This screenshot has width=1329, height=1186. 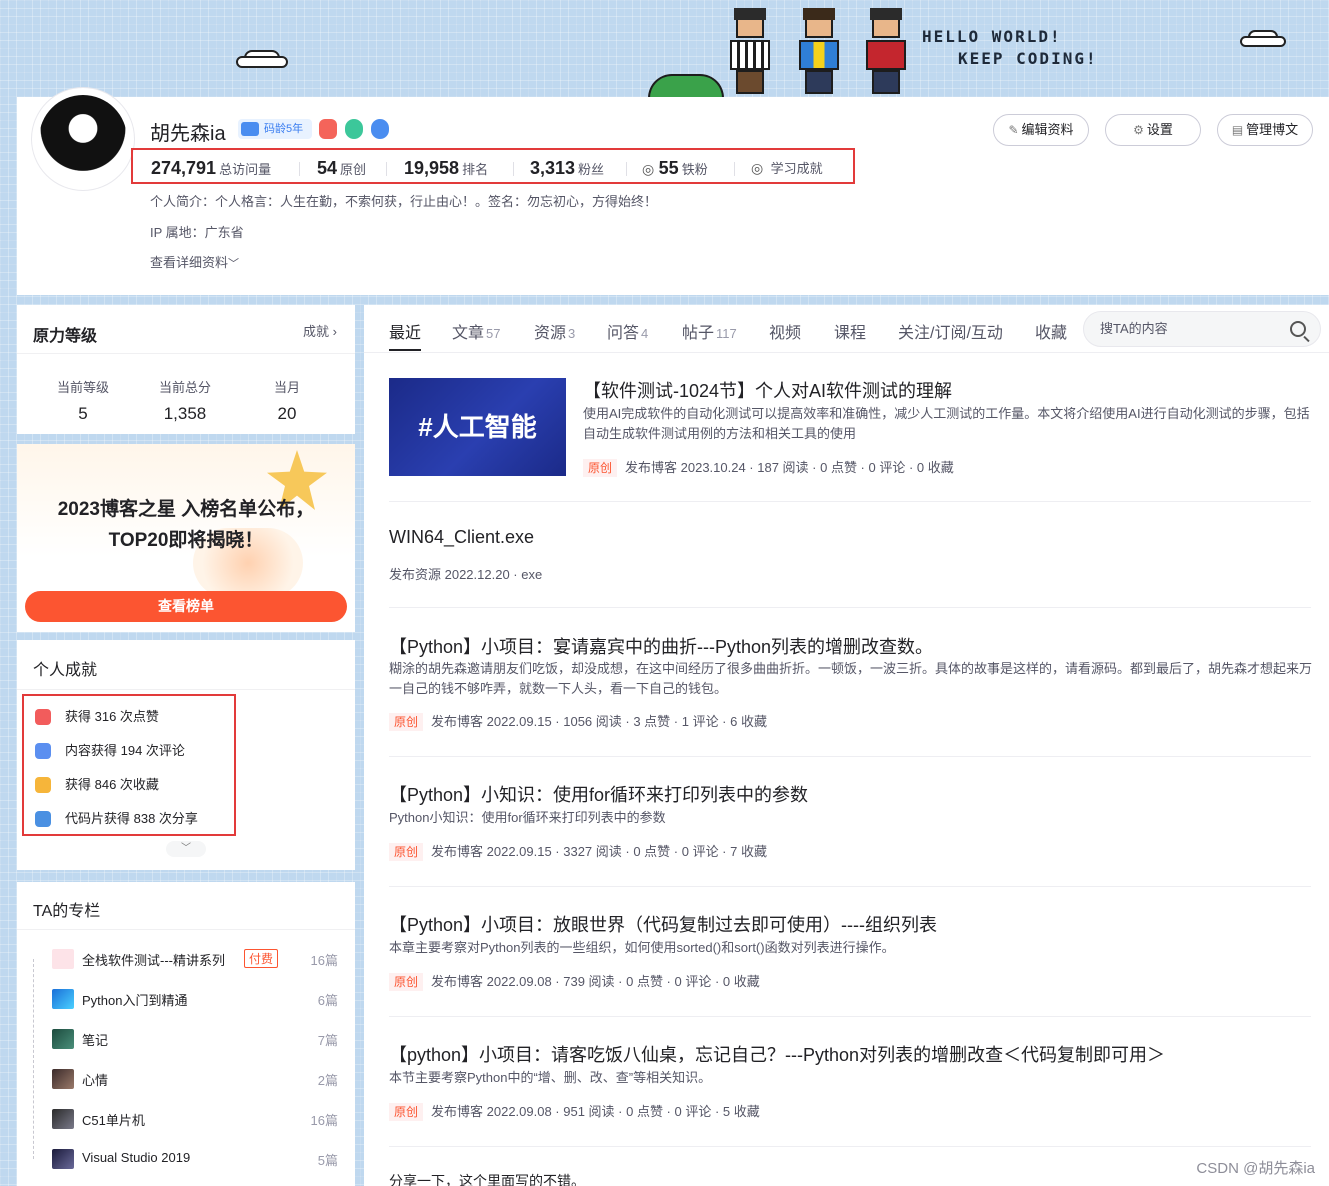 I want to click on view-details-link: 查看详细资料﹀, so click(x=194, y=261).